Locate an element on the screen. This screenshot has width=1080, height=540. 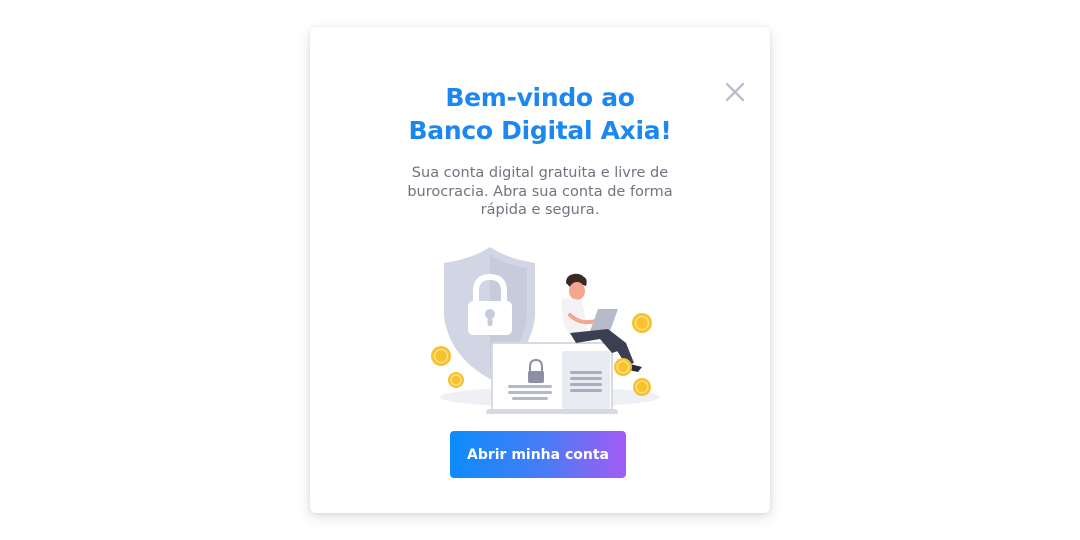
security-illustration is located at coordinates (540, 327).